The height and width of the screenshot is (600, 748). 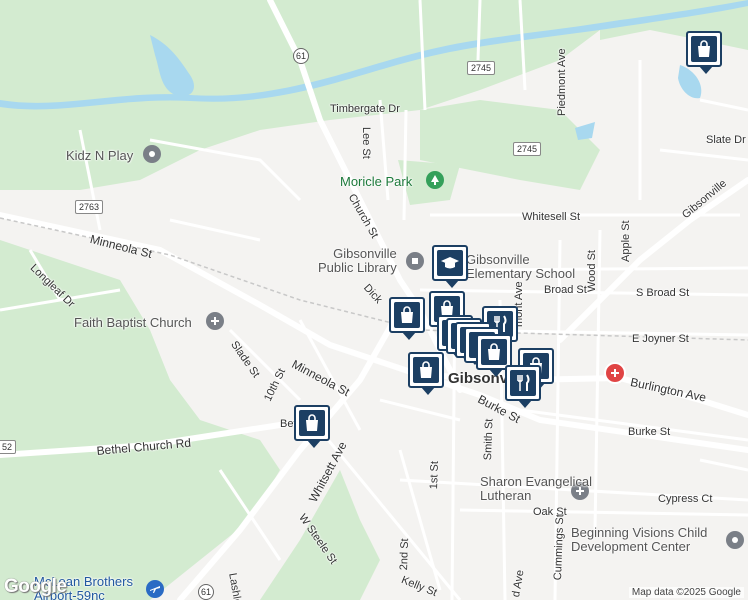 What do you see at coordinates (626, 241) in the screenshot?
I see `street-label: Apple St` at bounding box center [626, 241].